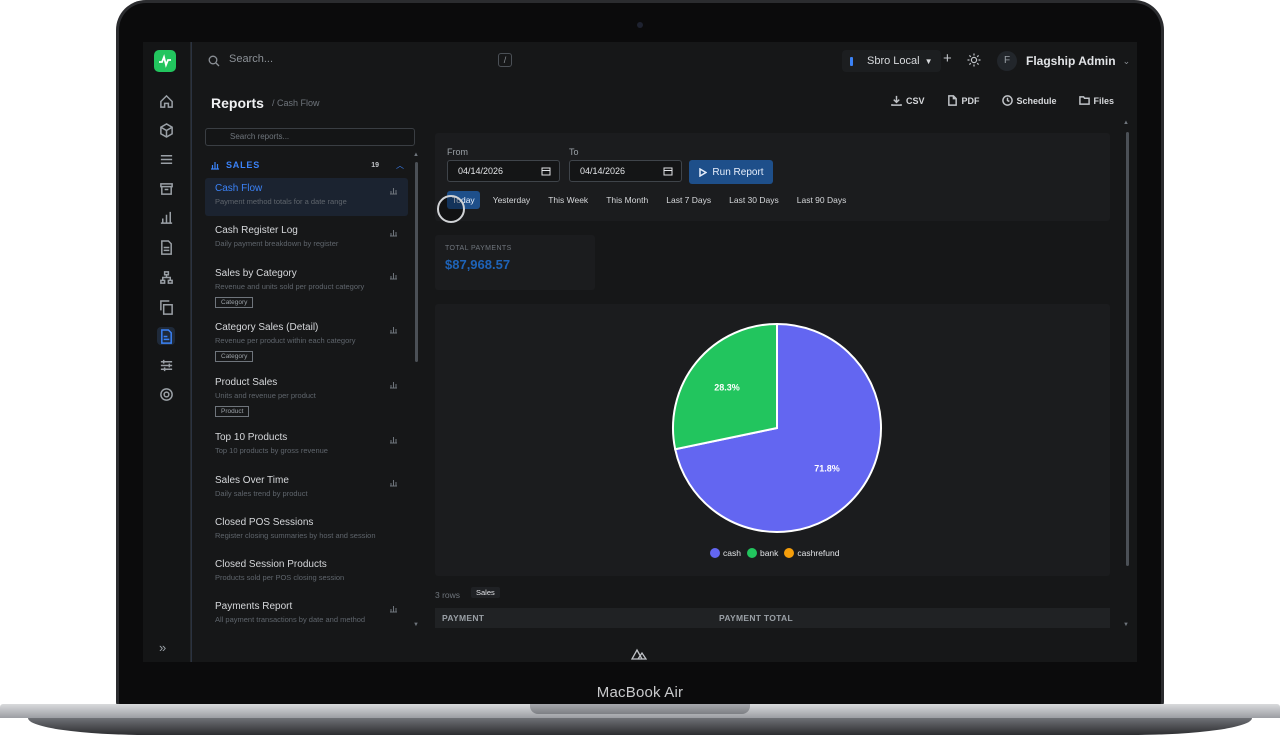  Describe the element at coordinates (485, 592) in the screenshot. I see `tab-sales: Sales` at that location.